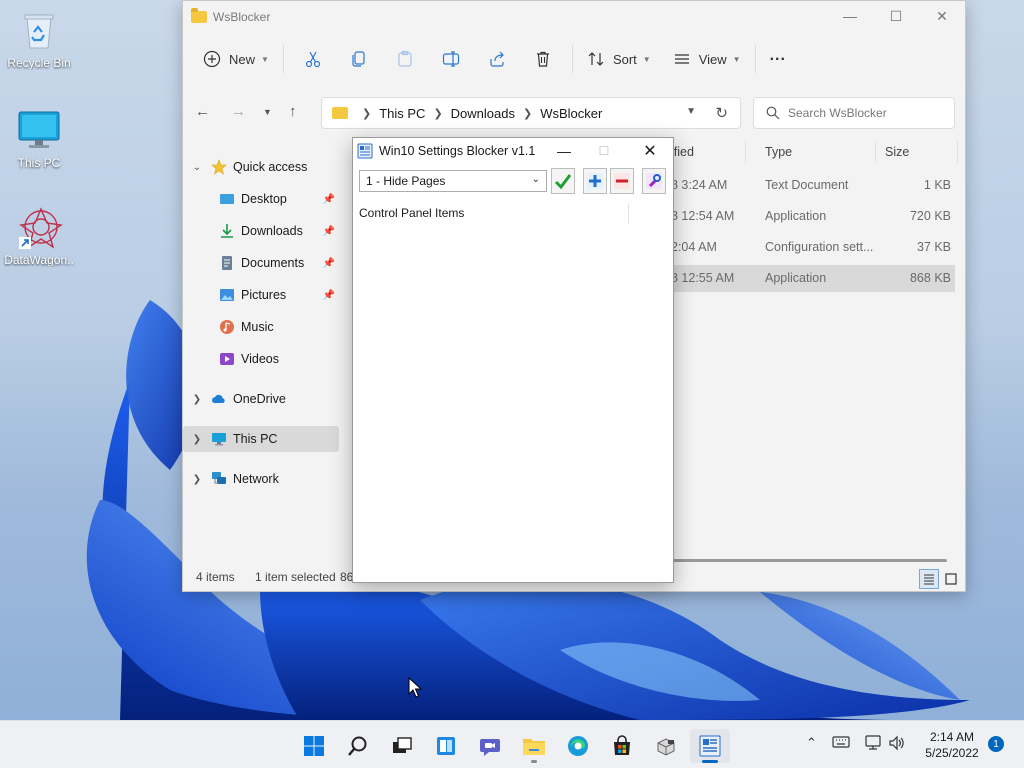  I want to click on sidebar-item-this-pc: ❯ This PC, so click(261, 439).